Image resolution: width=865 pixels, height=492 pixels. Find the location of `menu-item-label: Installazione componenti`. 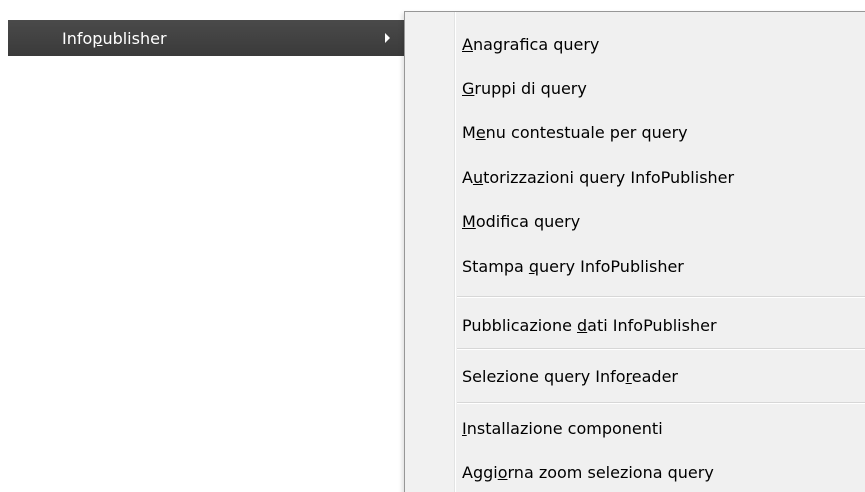

menu-item-label: Installazione componenti is located at coordinates (562, 428).